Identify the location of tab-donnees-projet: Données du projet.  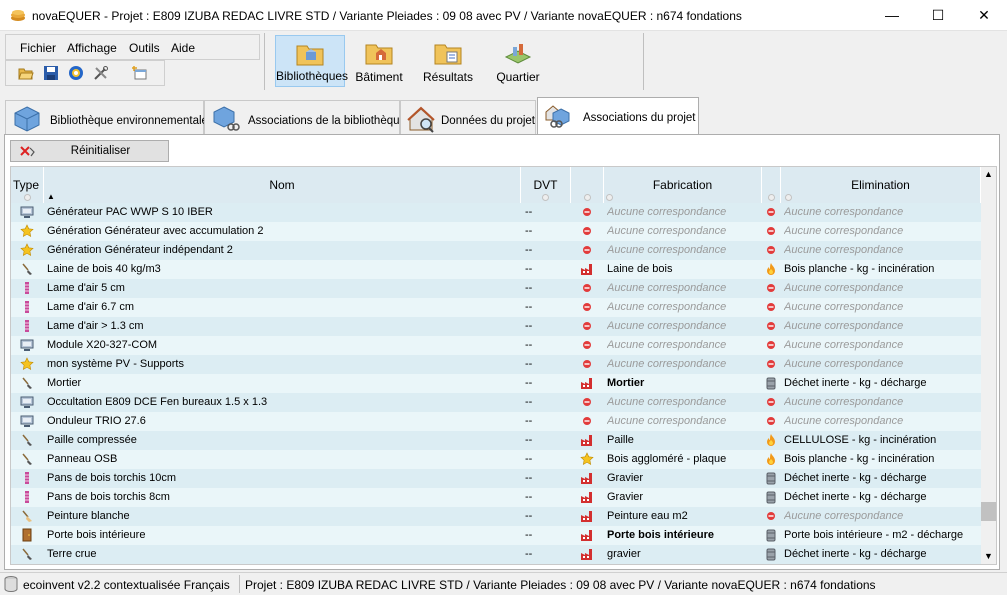
(468, 117).